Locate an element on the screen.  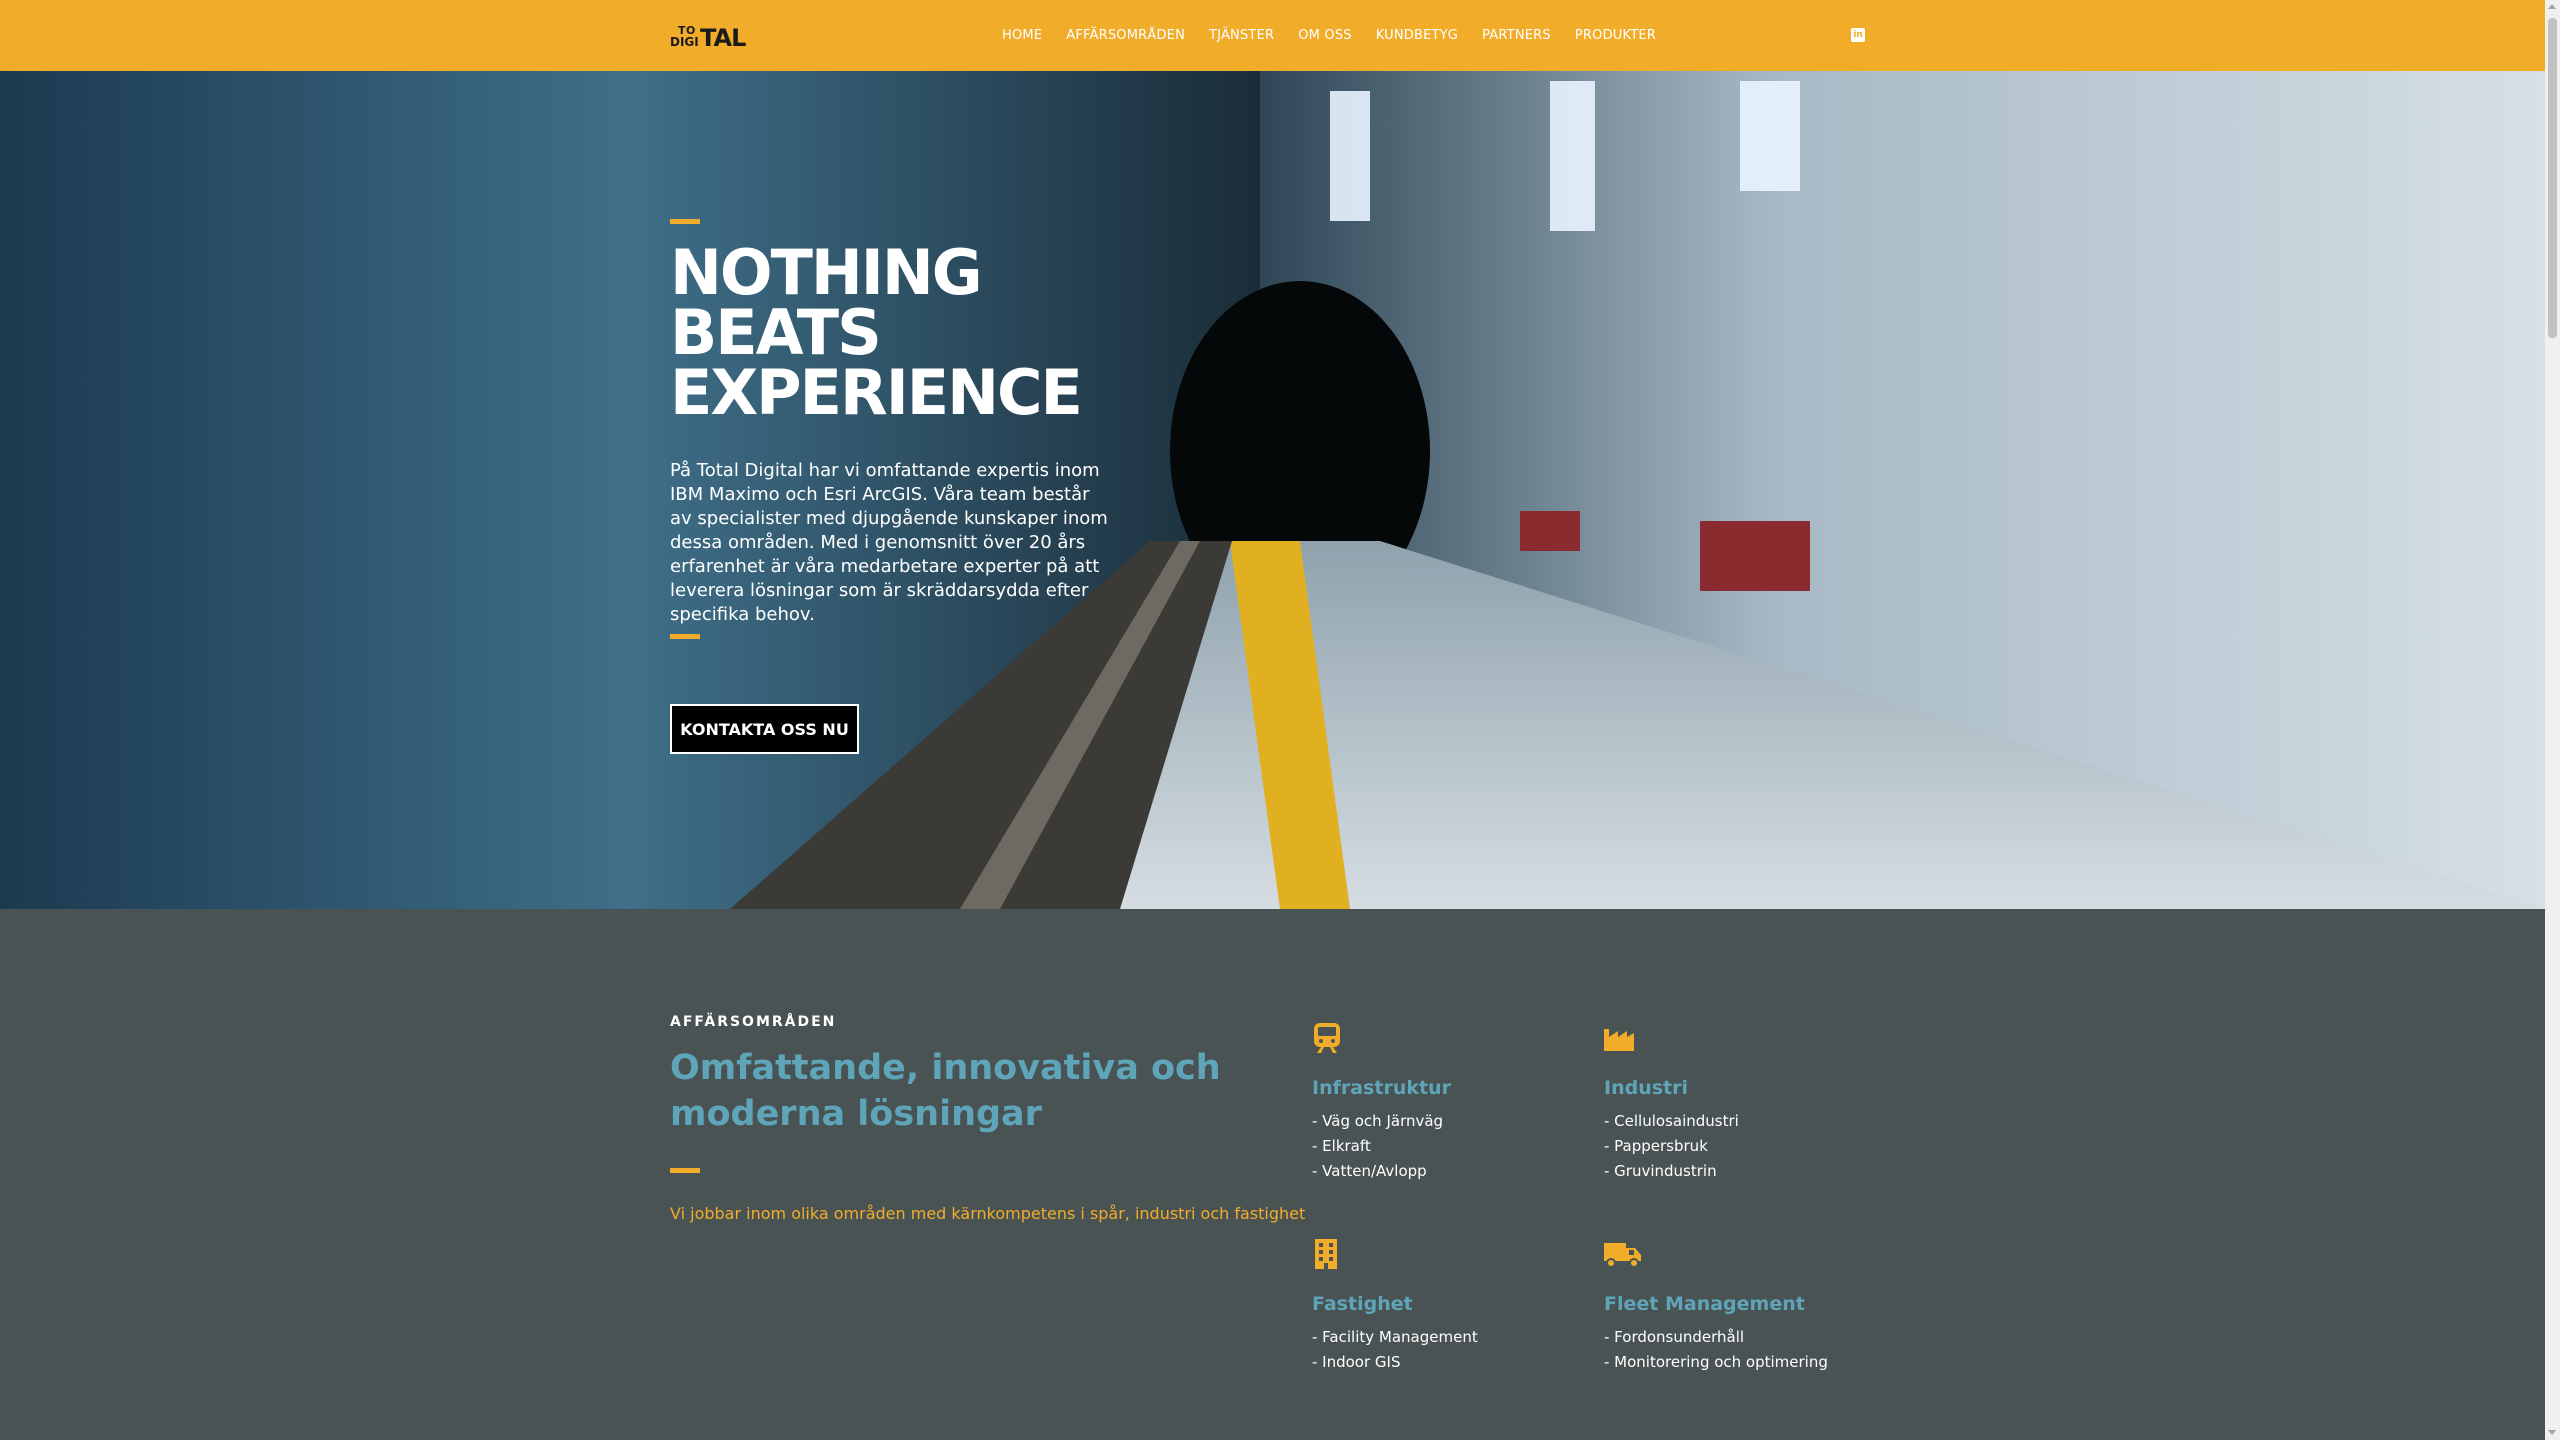
nav-item-partners: PARTNERS is located at coordinates (1516, 35).